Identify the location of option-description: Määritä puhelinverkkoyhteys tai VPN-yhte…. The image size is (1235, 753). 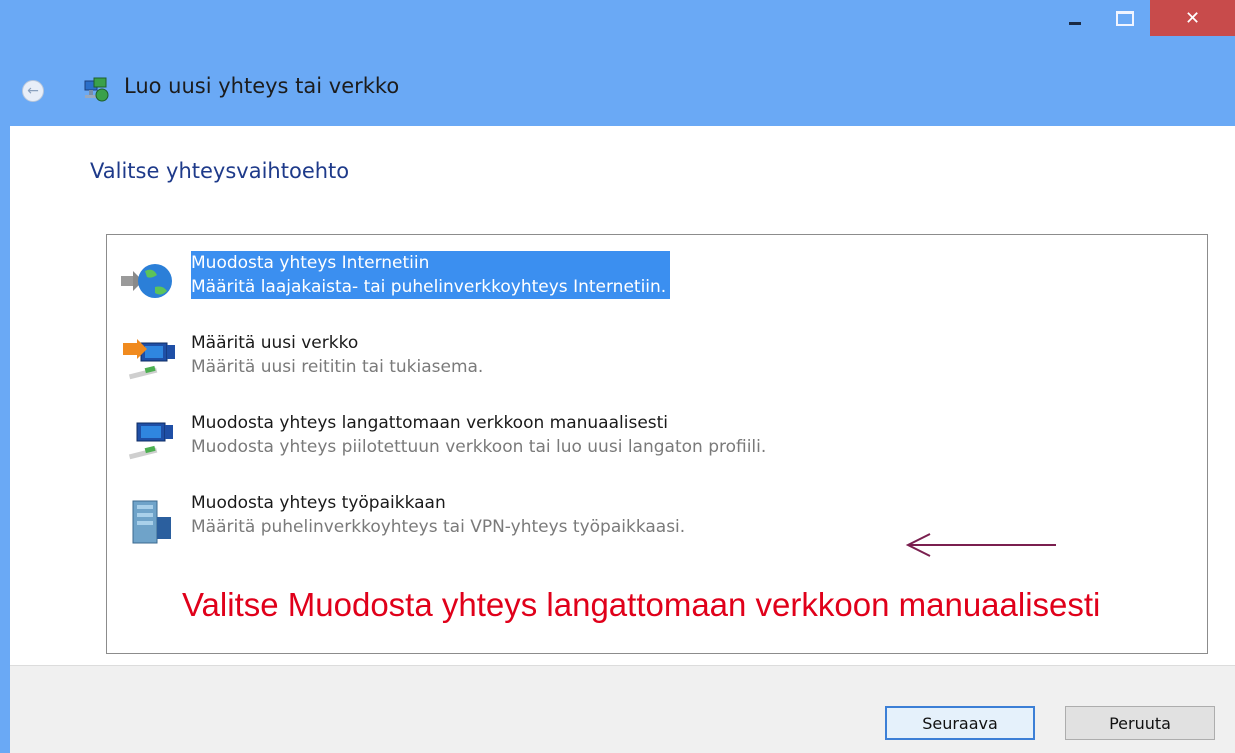
(438, 527).